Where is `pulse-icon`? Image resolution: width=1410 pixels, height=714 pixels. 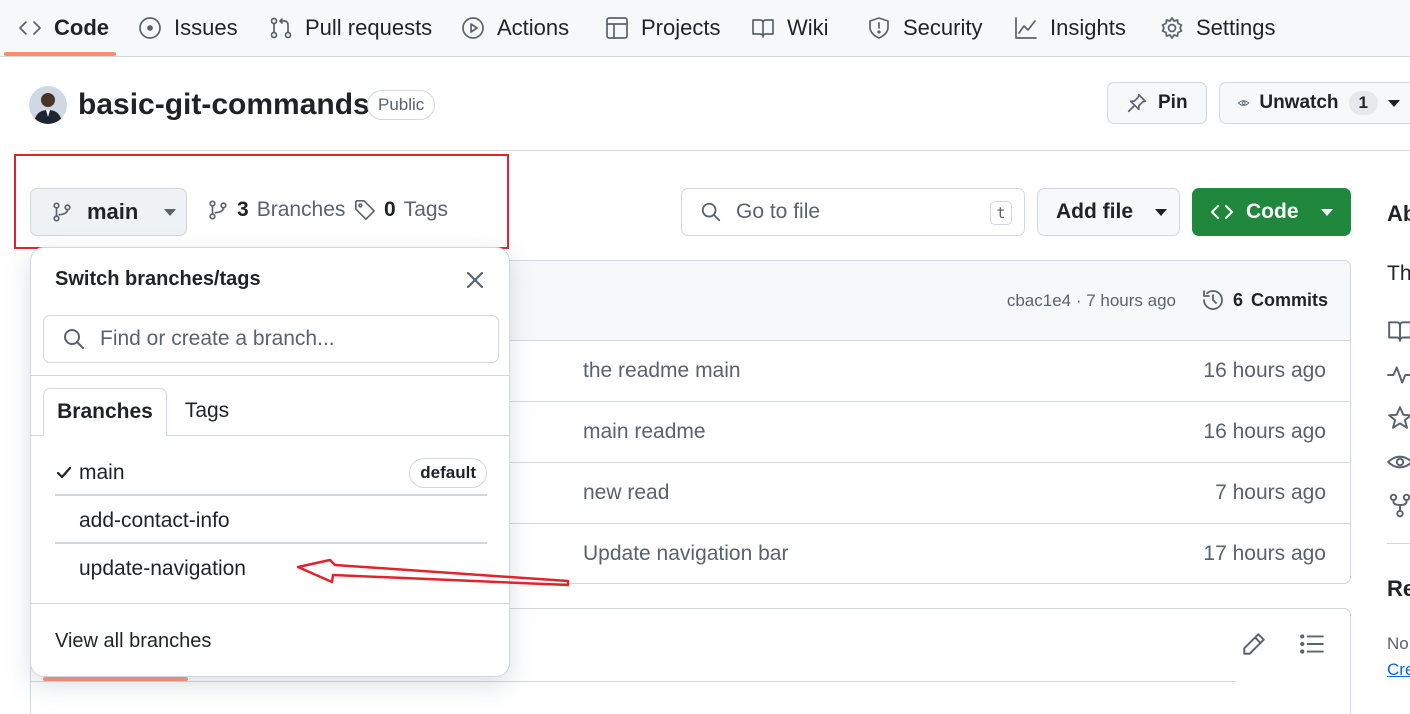 pulse-icon is located at coordinates (1398, 375).